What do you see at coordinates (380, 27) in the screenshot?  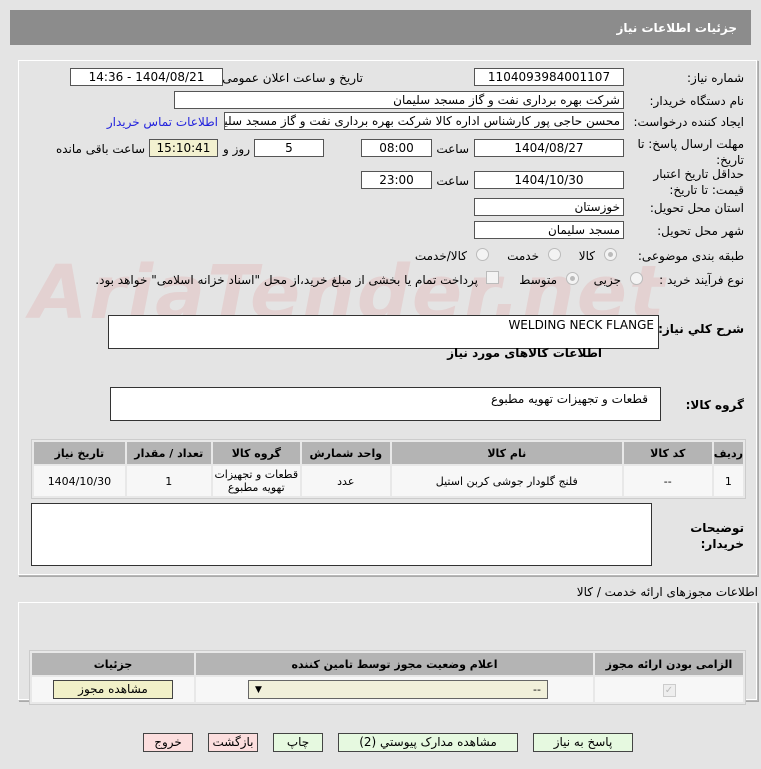 I see `page-header: جزئیات اطلاعات نیاز` at bounding box center [380, 27].